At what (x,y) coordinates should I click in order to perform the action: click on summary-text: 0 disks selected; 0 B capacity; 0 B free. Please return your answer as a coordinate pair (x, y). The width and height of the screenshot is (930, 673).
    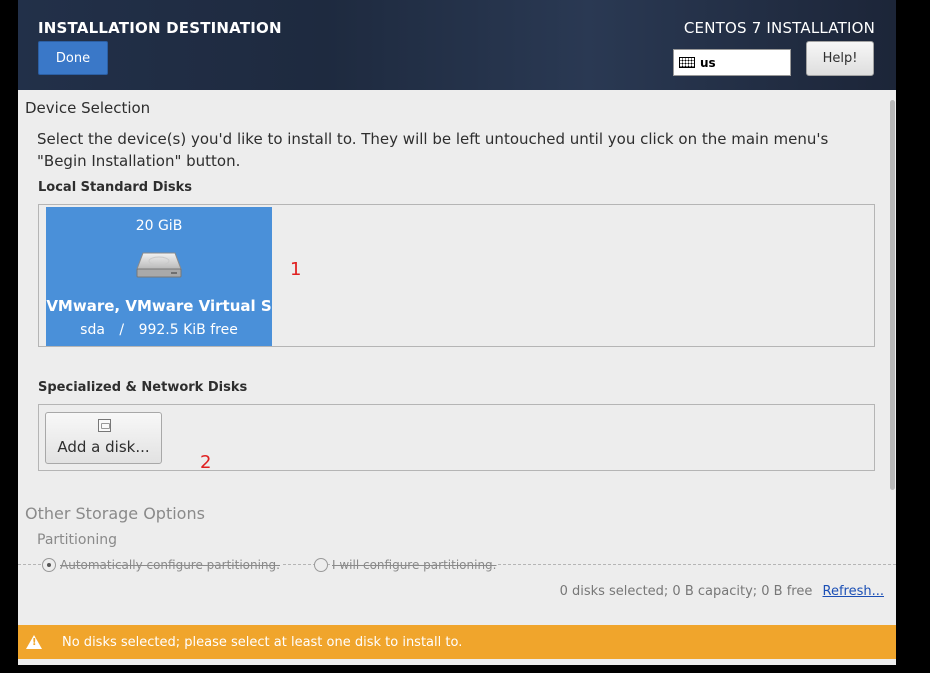
    Looking at the image, I should click on (686, 591).